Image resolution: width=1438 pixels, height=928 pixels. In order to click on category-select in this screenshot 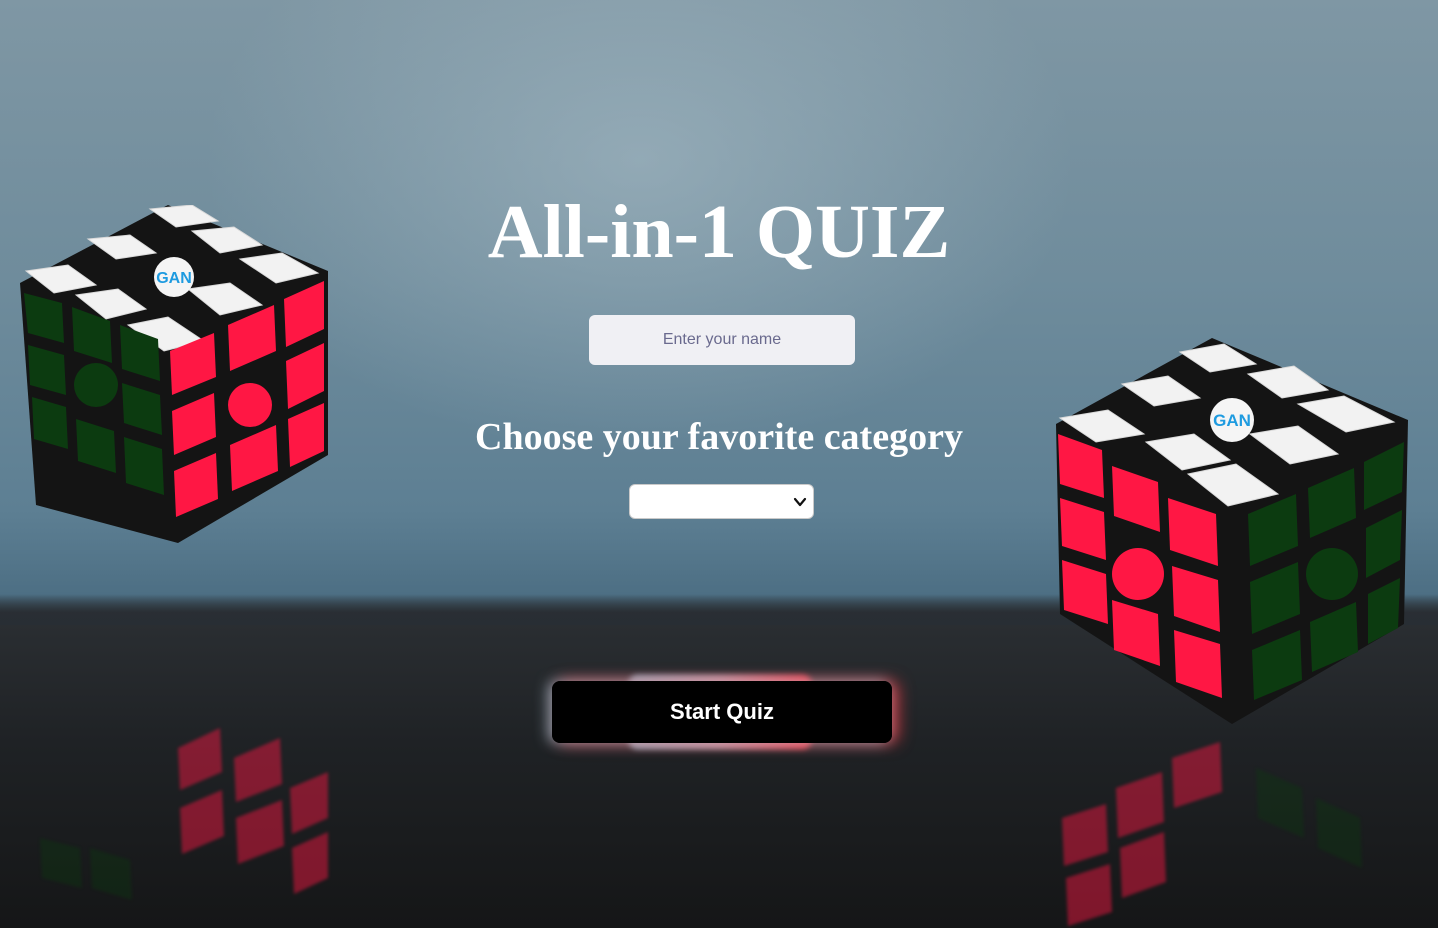, I will do `click(721, 501)`.